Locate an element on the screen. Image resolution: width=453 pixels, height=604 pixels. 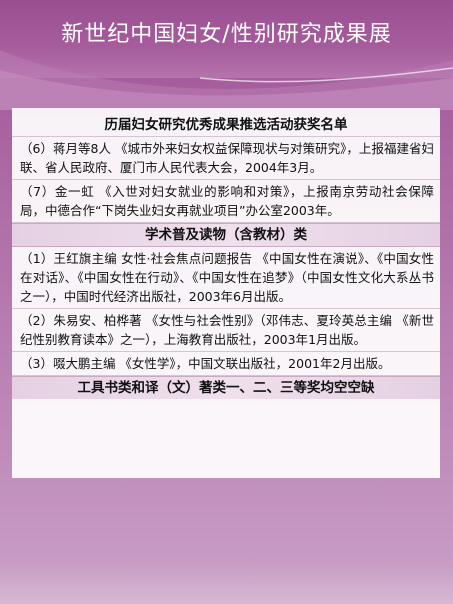
tools-section-title: 工具书类和译（文）著类一、二、三等奖均空空缺 is located at coordinates (226, 388).